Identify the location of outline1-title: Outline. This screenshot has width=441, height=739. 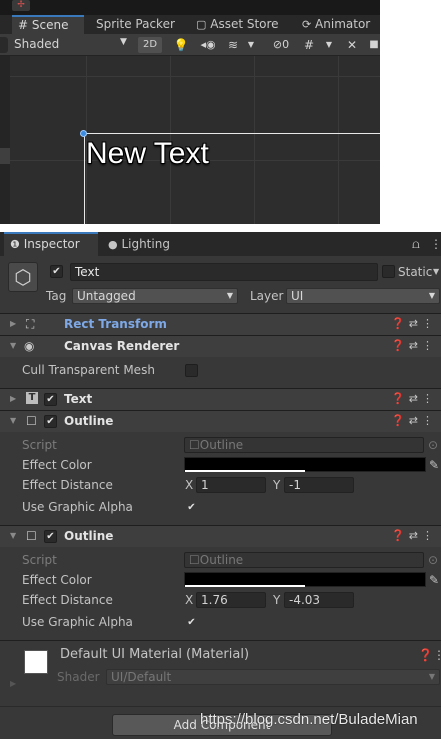
(89, 421).